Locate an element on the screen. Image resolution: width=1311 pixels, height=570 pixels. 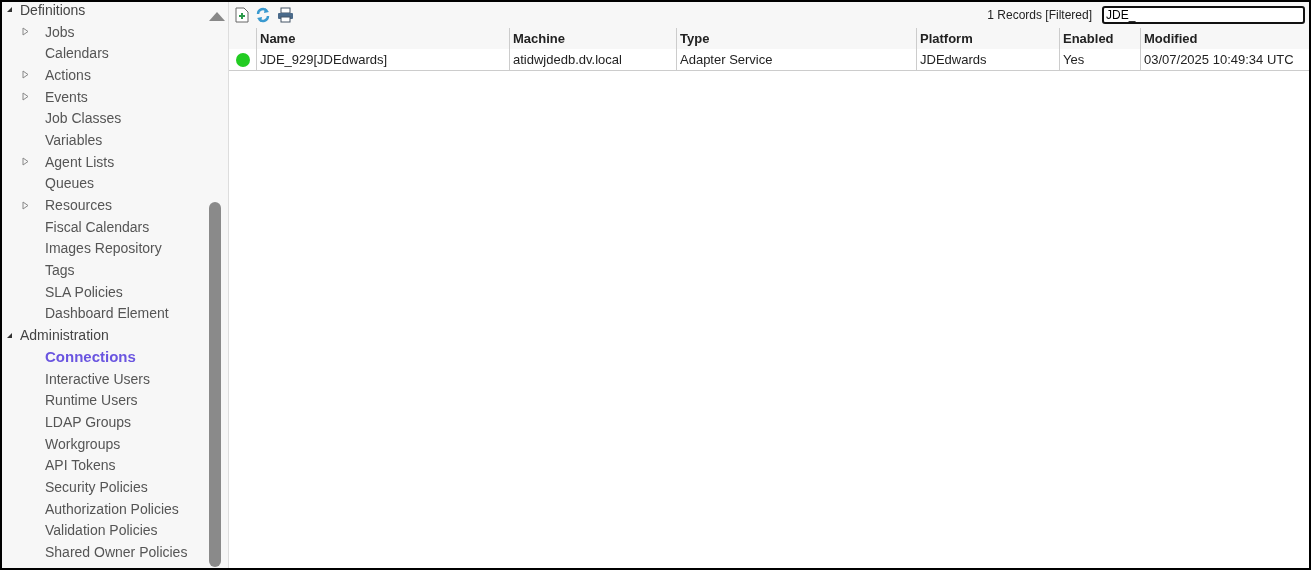
filter-field: JDE_ is located at coordinates (1203, 15).